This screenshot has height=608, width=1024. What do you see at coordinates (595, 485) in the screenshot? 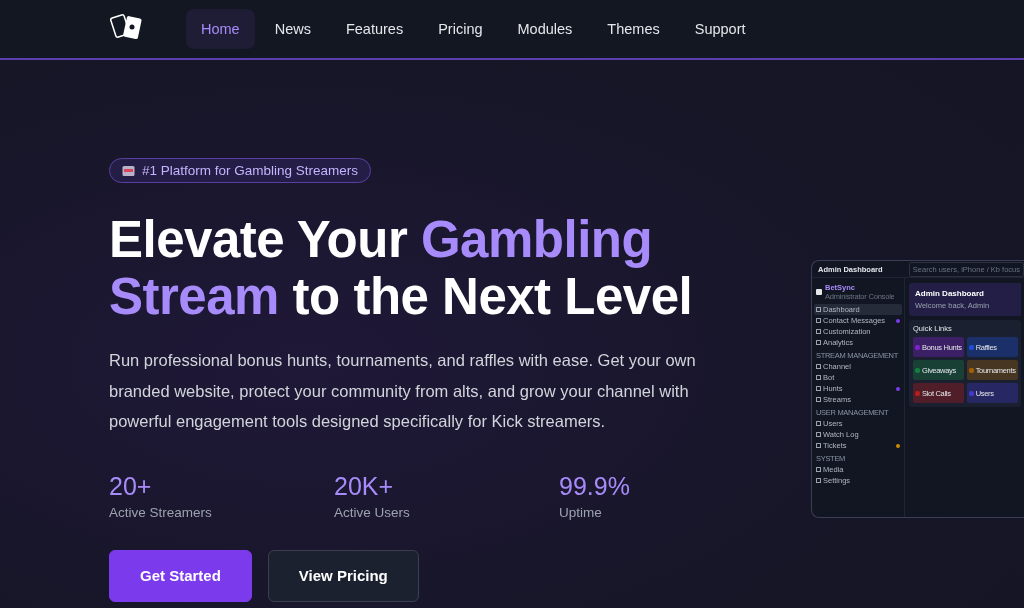
I see `stat-value: 99.9%` at bounding box center [595, 485].